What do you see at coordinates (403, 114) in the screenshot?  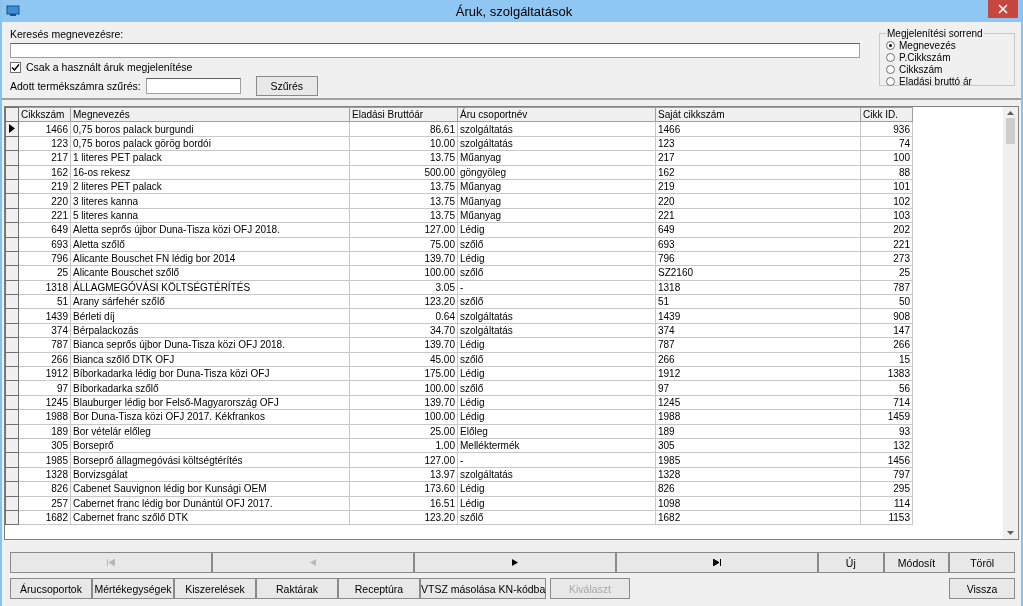 I see `column-header: Eladási Bruttóár` at bounding box center [403, 114].